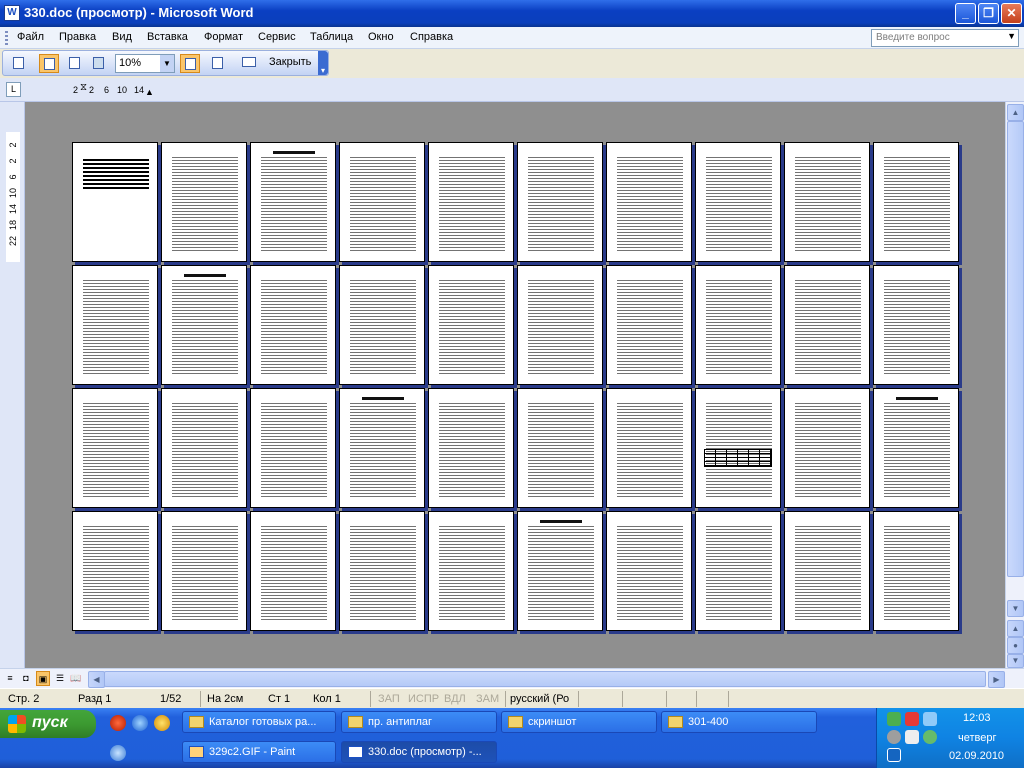 This screenshot has height=768, width=1024. What do you see at coordinates (218, 63) in the screenshot?
I see `shrink-to-fit-button` at bounding box center [218, 63].